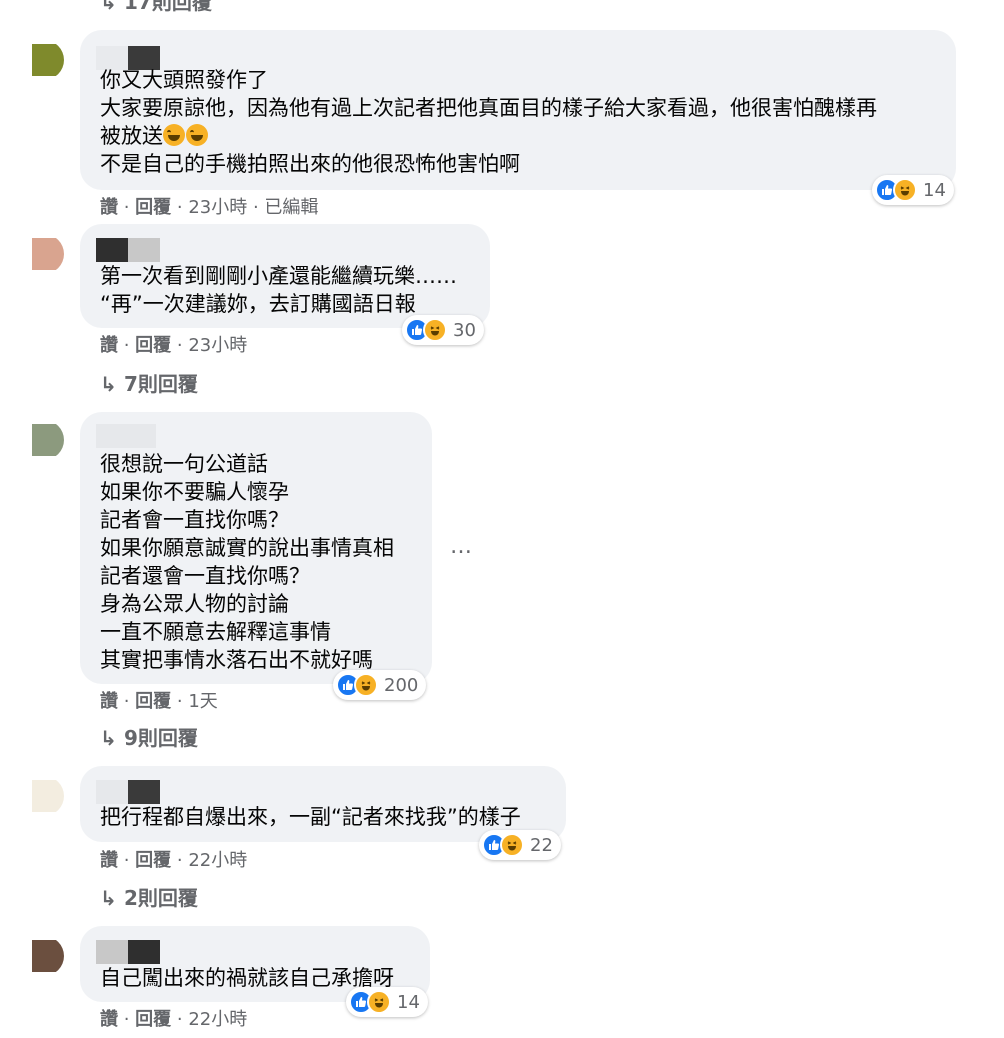 The image size is (1004, 1038). I want to click on comment-text: “再”一次建議妳，去訂購國語日報, so click(258, 304).